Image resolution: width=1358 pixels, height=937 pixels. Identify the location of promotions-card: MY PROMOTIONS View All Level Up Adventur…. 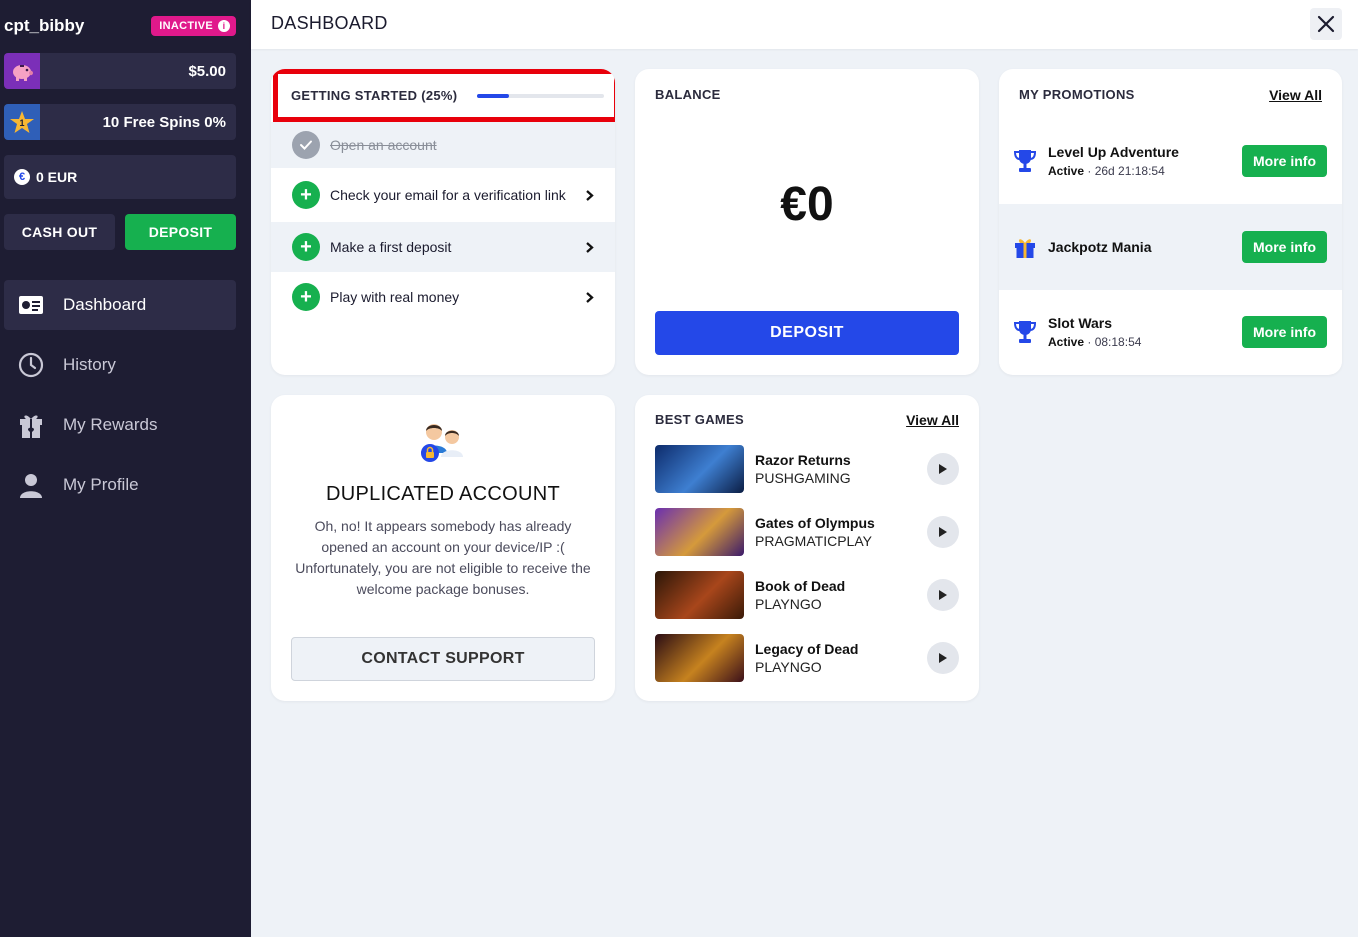
(1170, 222).